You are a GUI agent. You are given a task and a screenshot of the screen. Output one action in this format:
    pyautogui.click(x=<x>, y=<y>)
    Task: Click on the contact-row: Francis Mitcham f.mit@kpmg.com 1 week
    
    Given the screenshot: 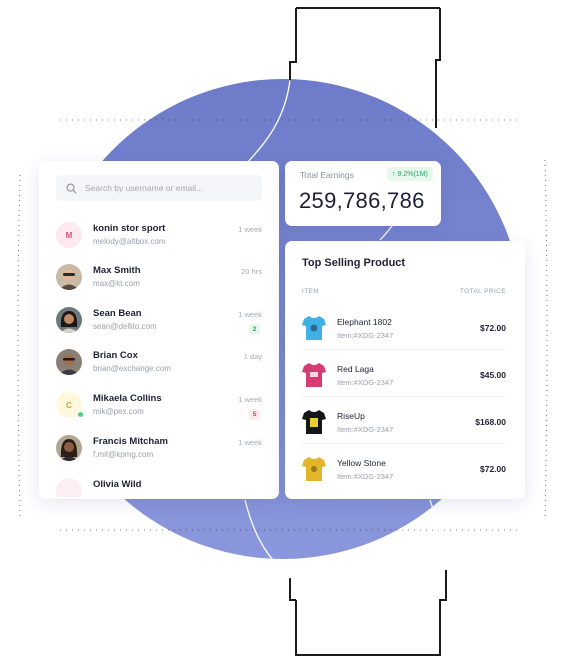 What is the action you would take?
    pyautogui.click(x=161, y=449)
    